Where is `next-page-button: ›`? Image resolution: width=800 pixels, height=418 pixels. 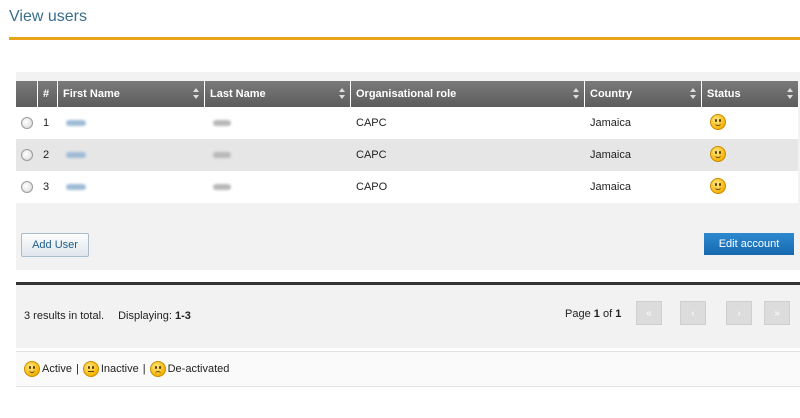 next-page-button: › is located at coordinates (739, 313).